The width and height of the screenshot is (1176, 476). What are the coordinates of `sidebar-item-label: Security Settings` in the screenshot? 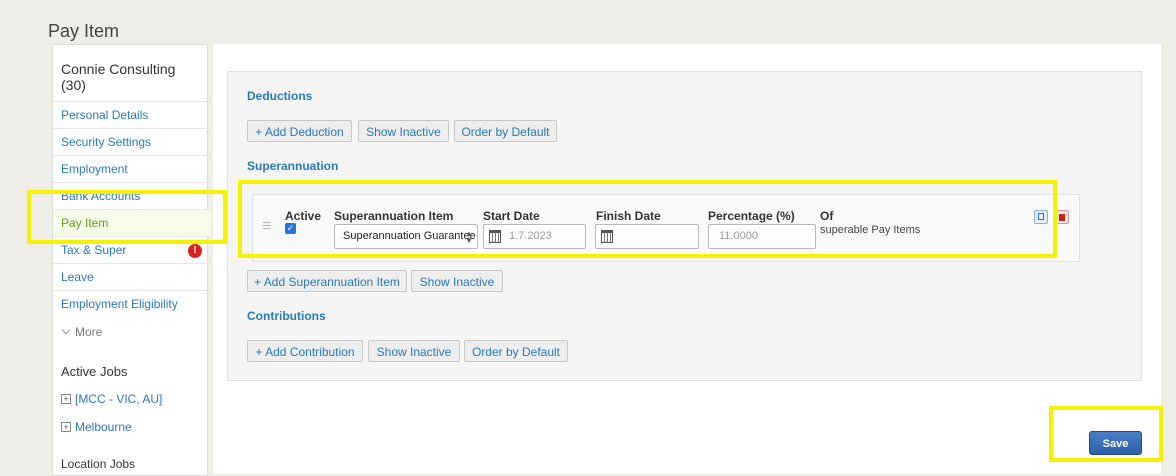 It's located at (106, 142).